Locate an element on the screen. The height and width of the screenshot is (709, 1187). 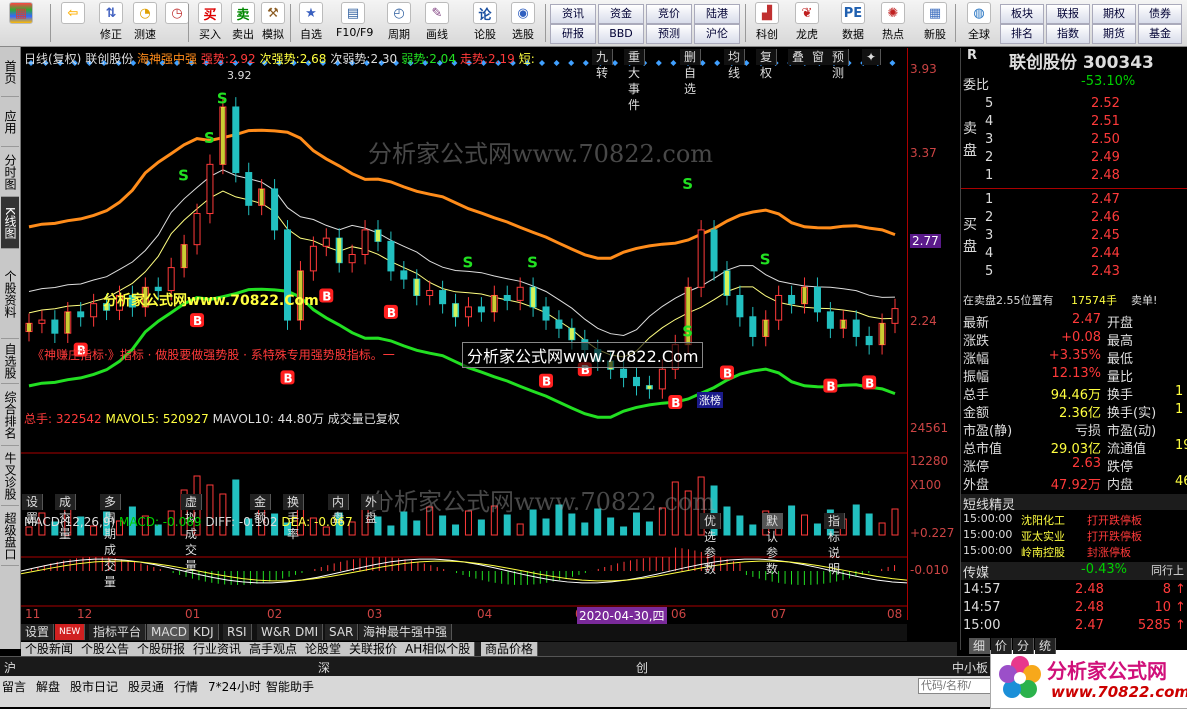
left-tab-7: 牛叉诊股 is located at coordinates (10, 476).